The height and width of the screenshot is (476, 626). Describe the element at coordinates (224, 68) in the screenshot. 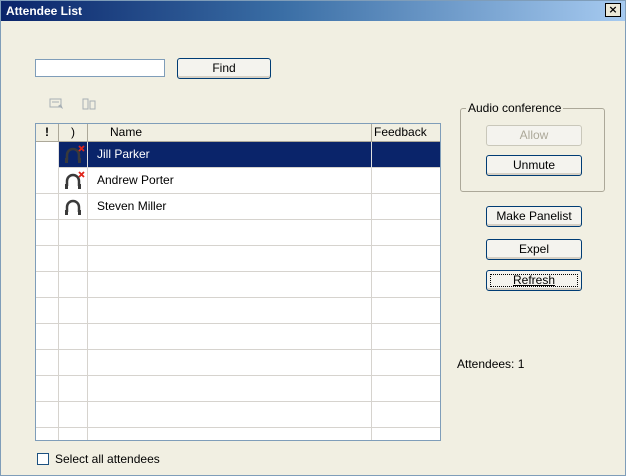

I see `find-button: Find` at that location.